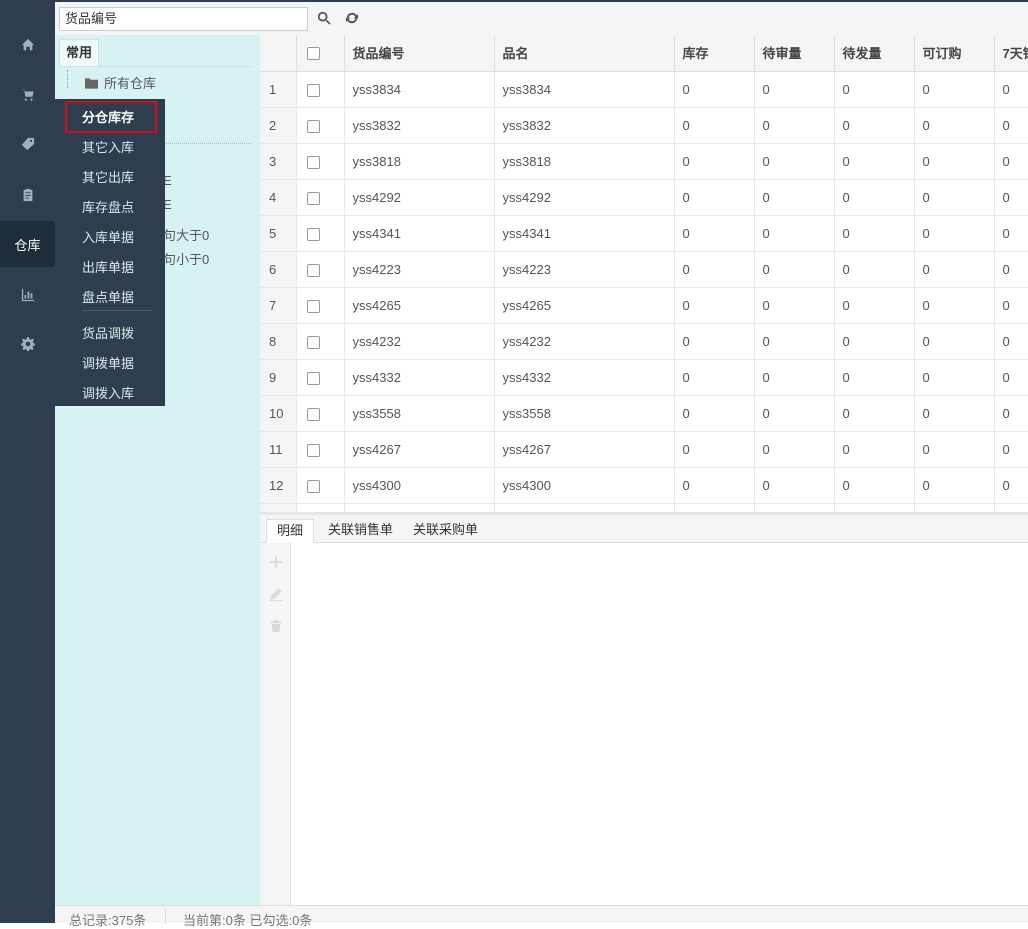 This screenshot has height=929, width=1028. Describe the element at coordinates (352, 18) in the screenshot. I see `refresh-icon` at that location.